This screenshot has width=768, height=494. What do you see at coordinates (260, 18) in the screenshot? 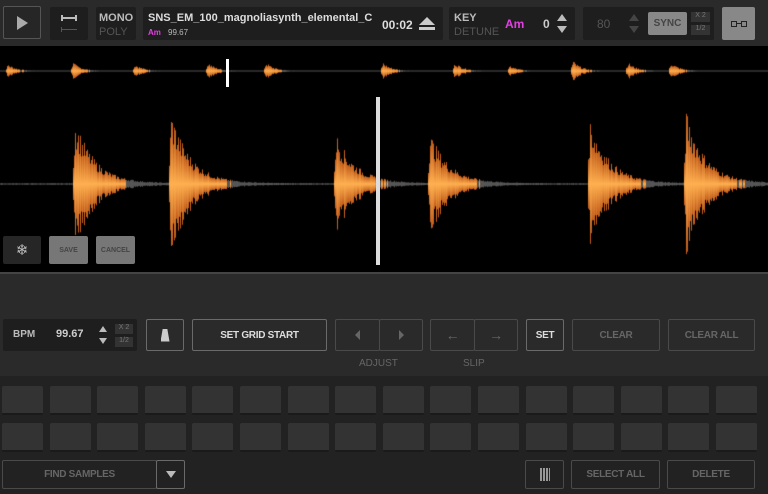
I see `track-title: SNS_EM_100_magnoliasynth_elemental_C` at bounding box center [260, 18].